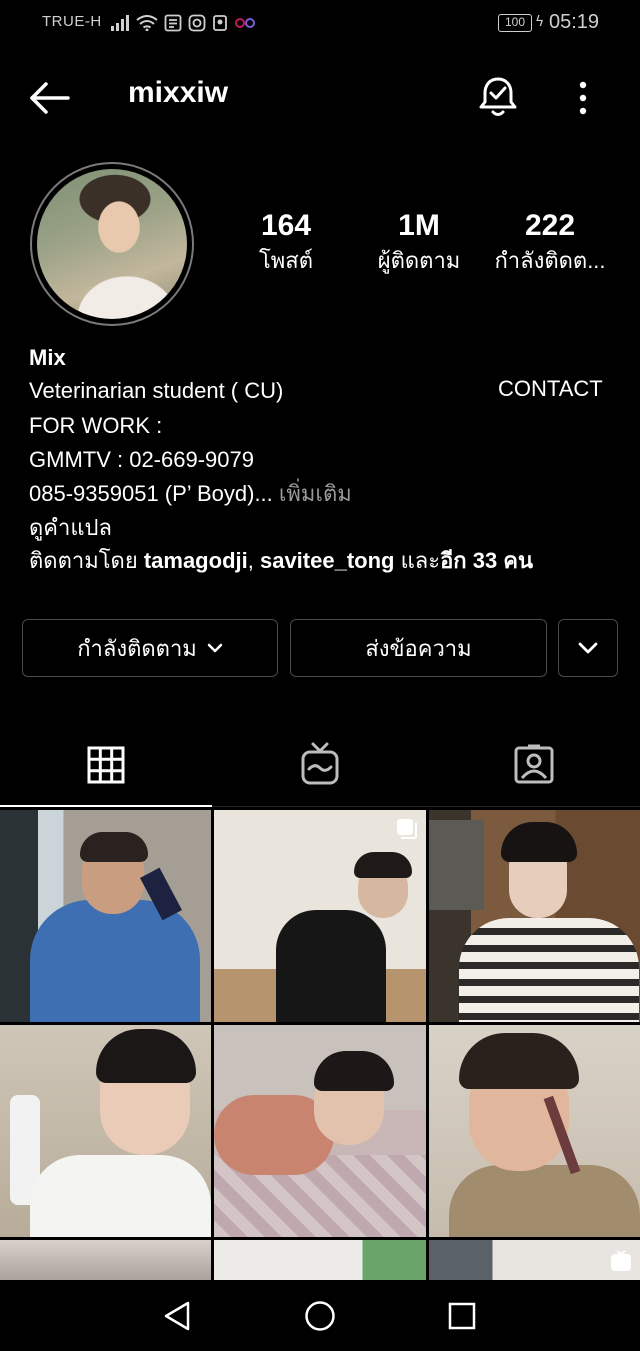 Image resolution: width=640 pixels, height=1351 pixels. I want to click on tab-divider, so click(426, 806).